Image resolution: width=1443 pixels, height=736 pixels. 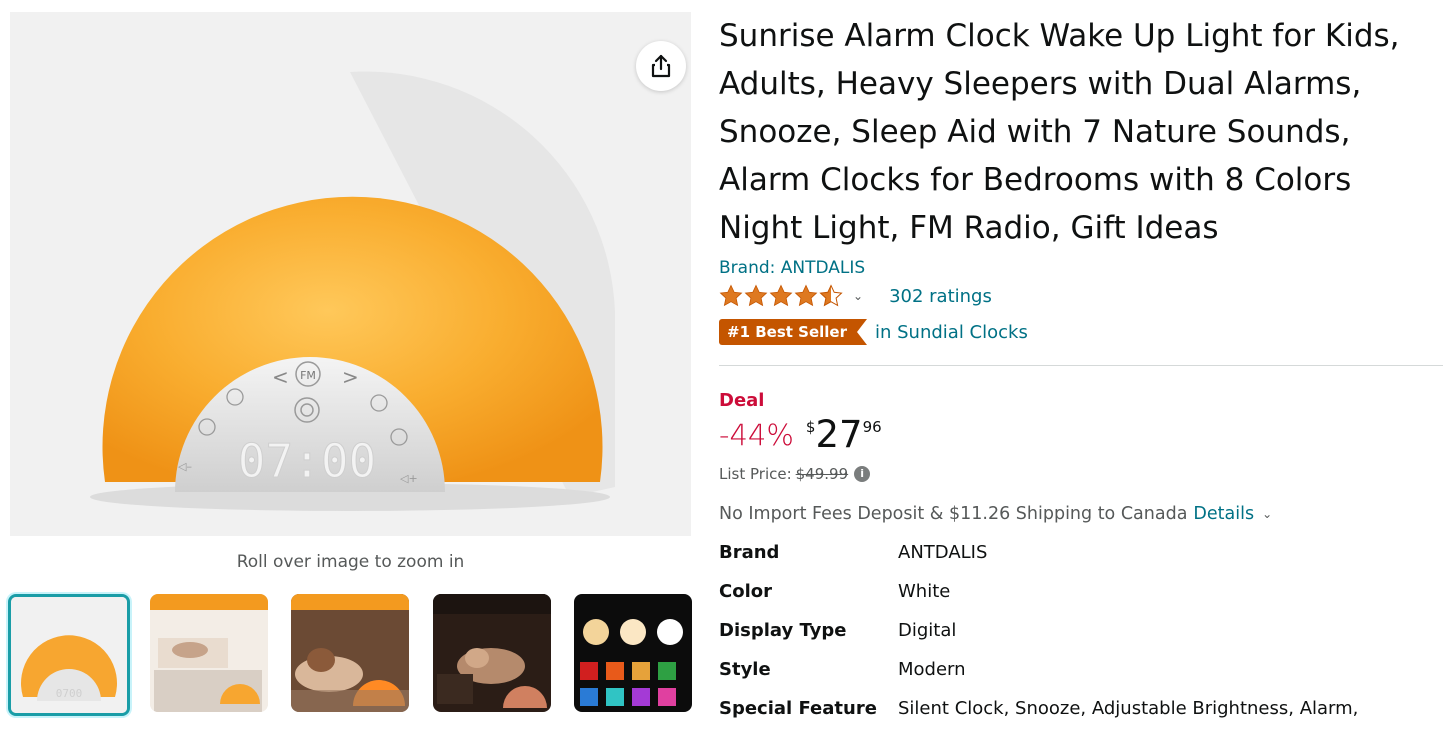 What do you see at coordinates (749, 552) in the screenshot?
I see `spec-key: Brand` at bounding box center [749, 552].